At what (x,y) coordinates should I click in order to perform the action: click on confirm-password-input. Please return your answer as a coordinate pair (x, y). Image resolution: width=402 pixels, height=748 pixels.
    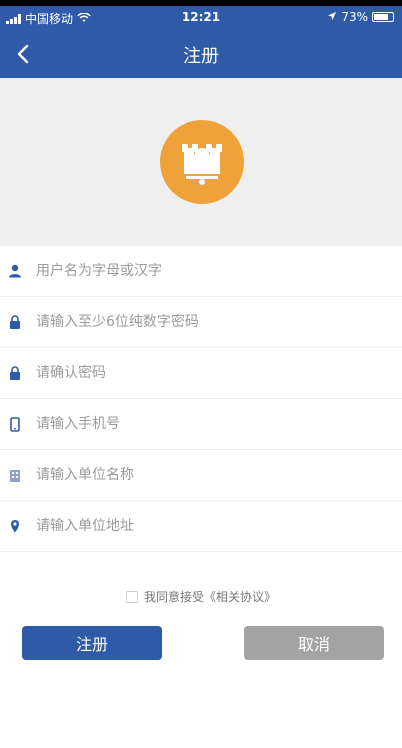
    Looking at the image, I should click on (219, 373).